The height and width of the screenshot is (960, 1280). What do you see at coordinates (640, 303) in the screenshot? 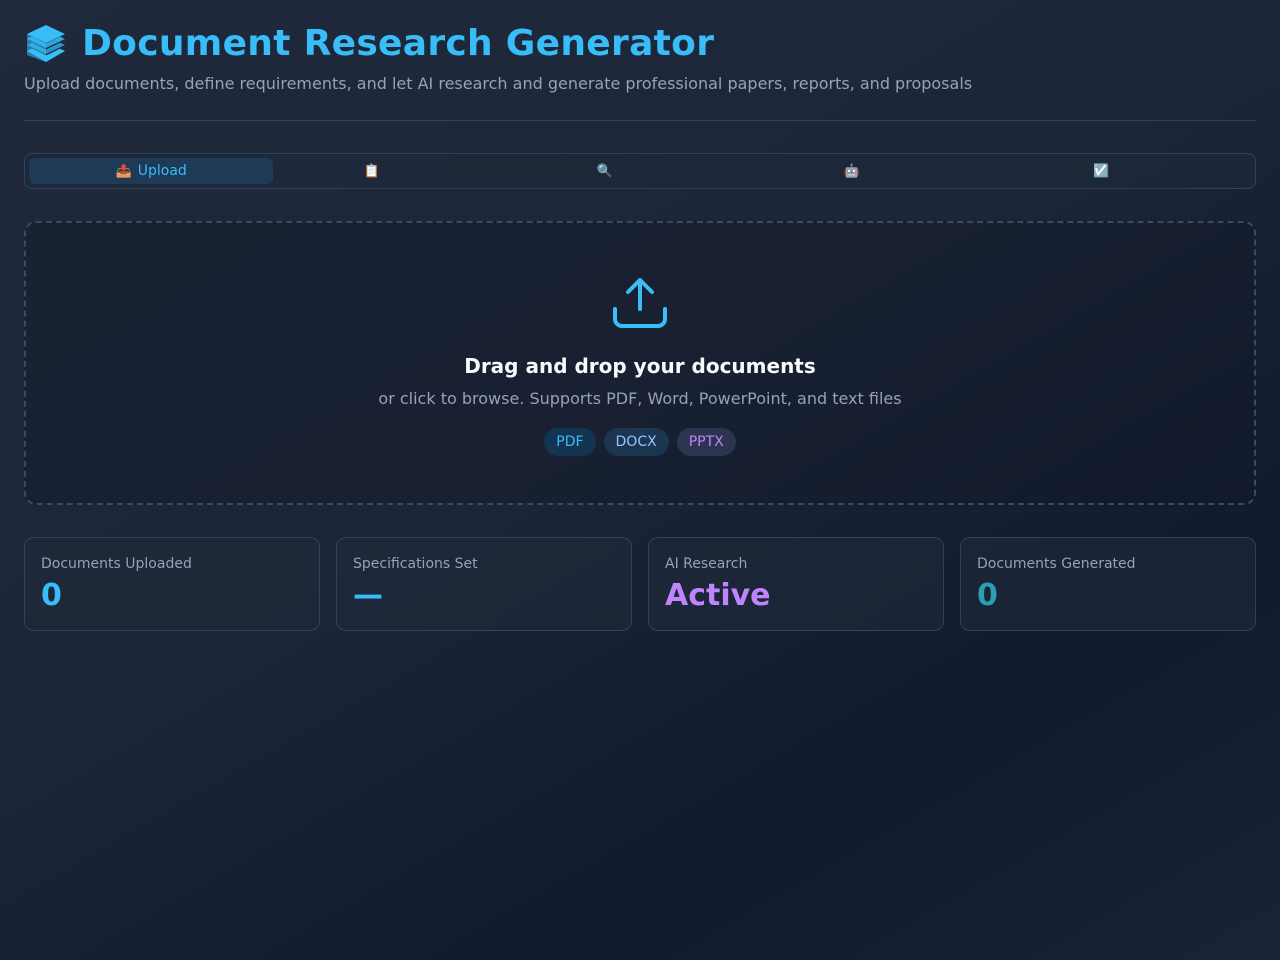
I see `upload-icon` at bounding box center [640, 303].